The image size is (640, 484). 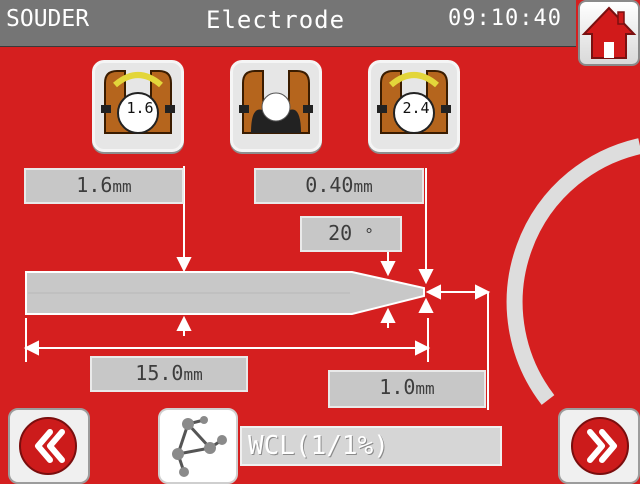 I want to click on material-field: WCL(1/1%), so click(x=371, y=446).